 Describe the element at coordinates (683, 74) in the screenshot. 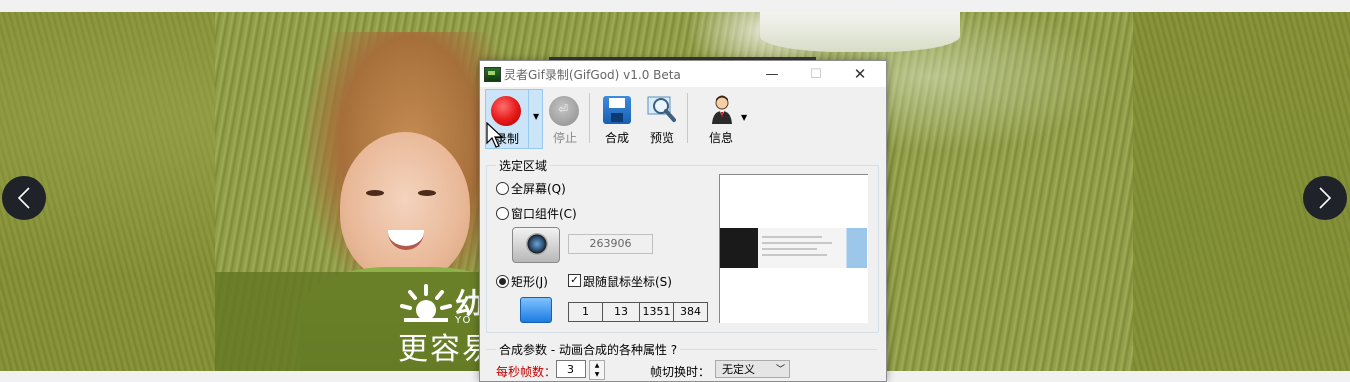

I see `window-titlebar: 灵者Gif录制(GifGod) v1.0 Beta — ☐ ✕` at that location.